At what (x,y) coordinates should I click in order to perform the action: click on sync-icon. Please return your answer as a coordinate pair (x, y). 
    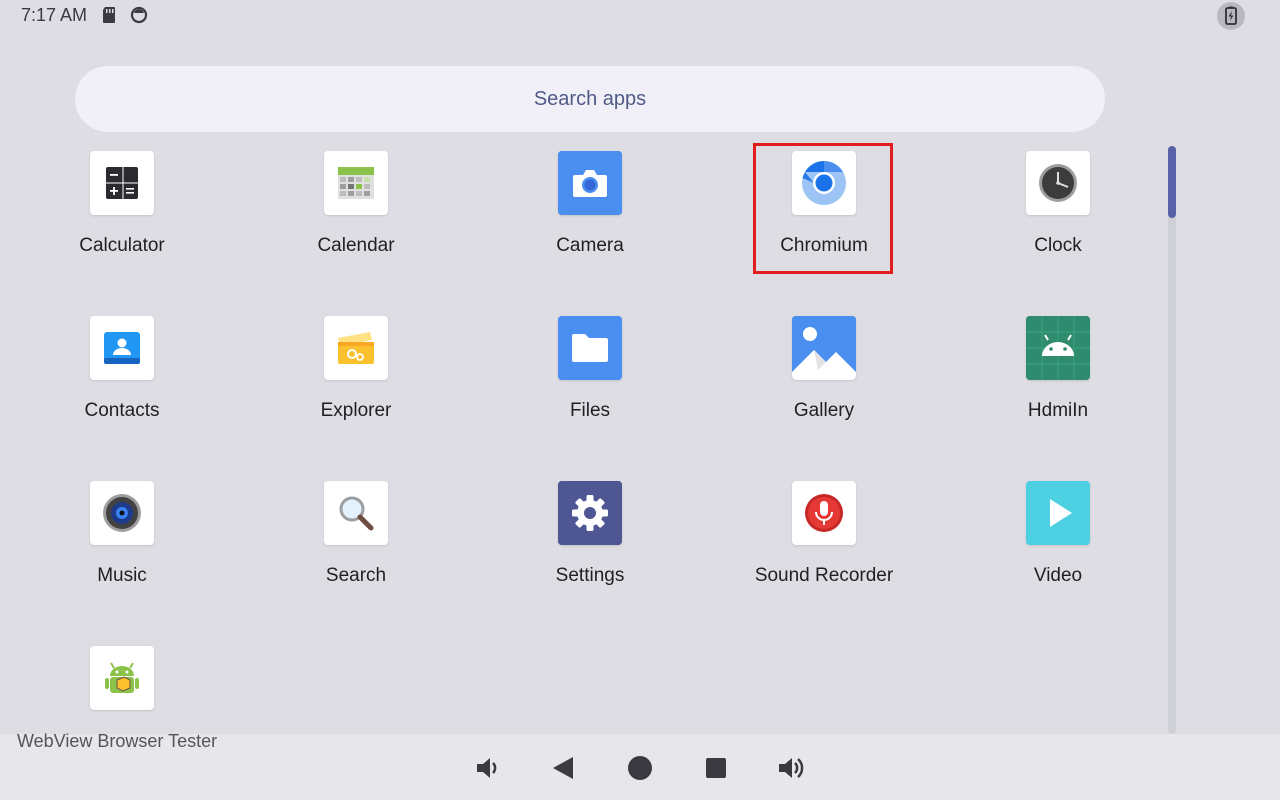
    Looking at the image, I should click on (139, 15).